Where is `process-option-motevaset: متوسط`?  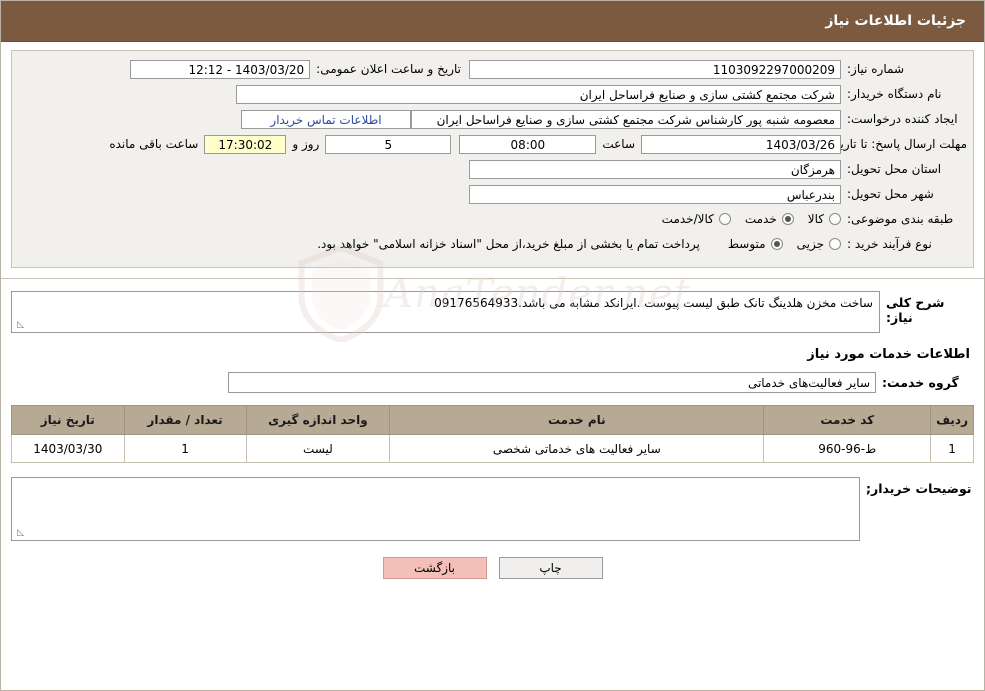
process-option-motevaset: متوسط is located at coordinates (755, 244).